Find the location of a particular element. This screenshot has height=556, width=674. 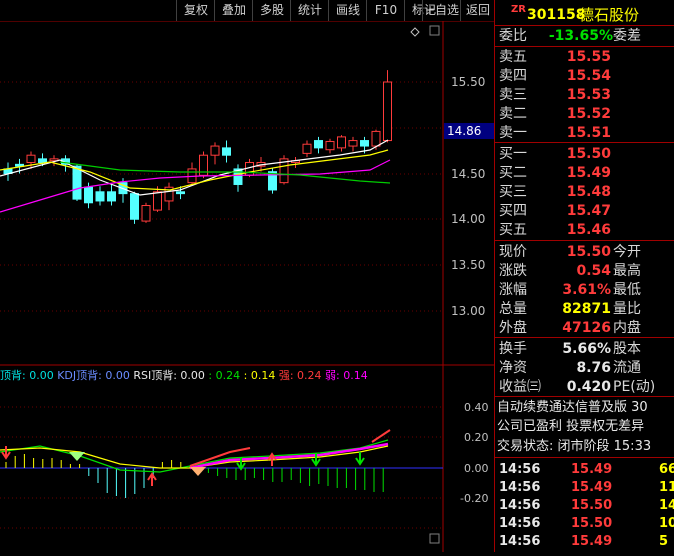

diamond-signal-icon is located at coordinates (198, 471).